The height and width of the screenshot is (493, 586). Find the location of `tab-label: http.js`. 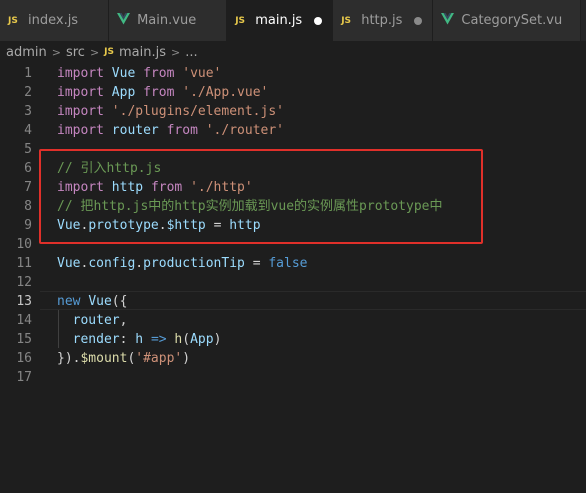

tab-label: http.js is located at coordinates (382, 20).